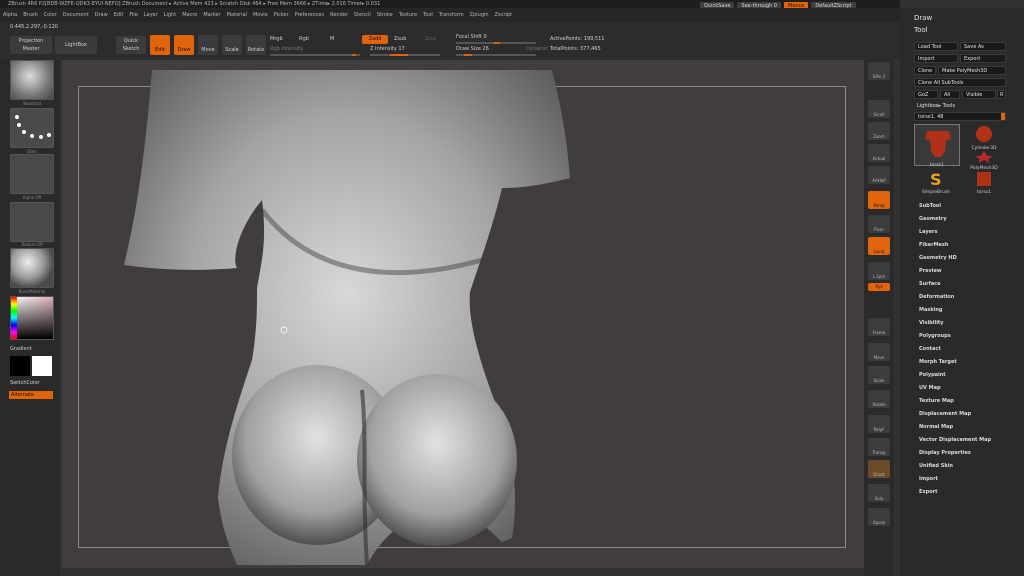 This screenshot has height=576, width=1024. Describe the element at coordinates (32, 128) in the screenshot. I see `stroke-thumbnail` at that location.